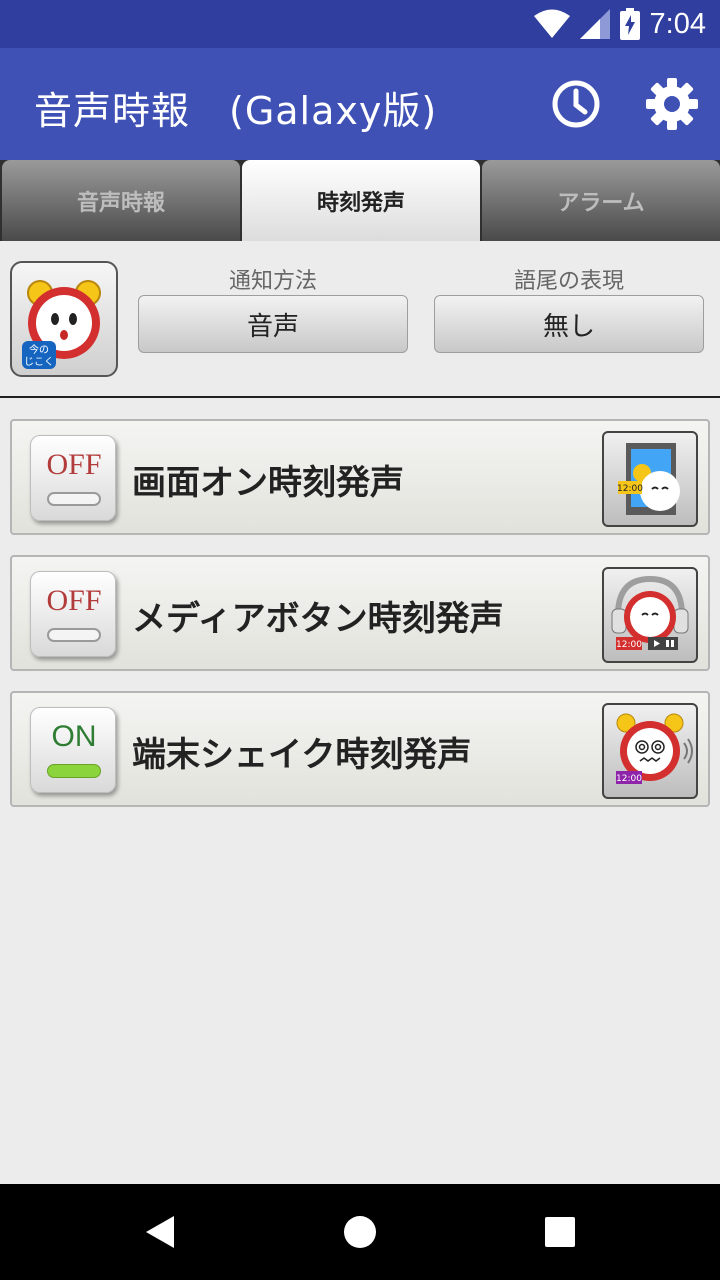 The height and width of the screenshot is (1280, 720). What do you see at coordinates (654, 748) in the screenshot?
I see `shake-clock-icon: 12:00` at bounding box center [654, 748].